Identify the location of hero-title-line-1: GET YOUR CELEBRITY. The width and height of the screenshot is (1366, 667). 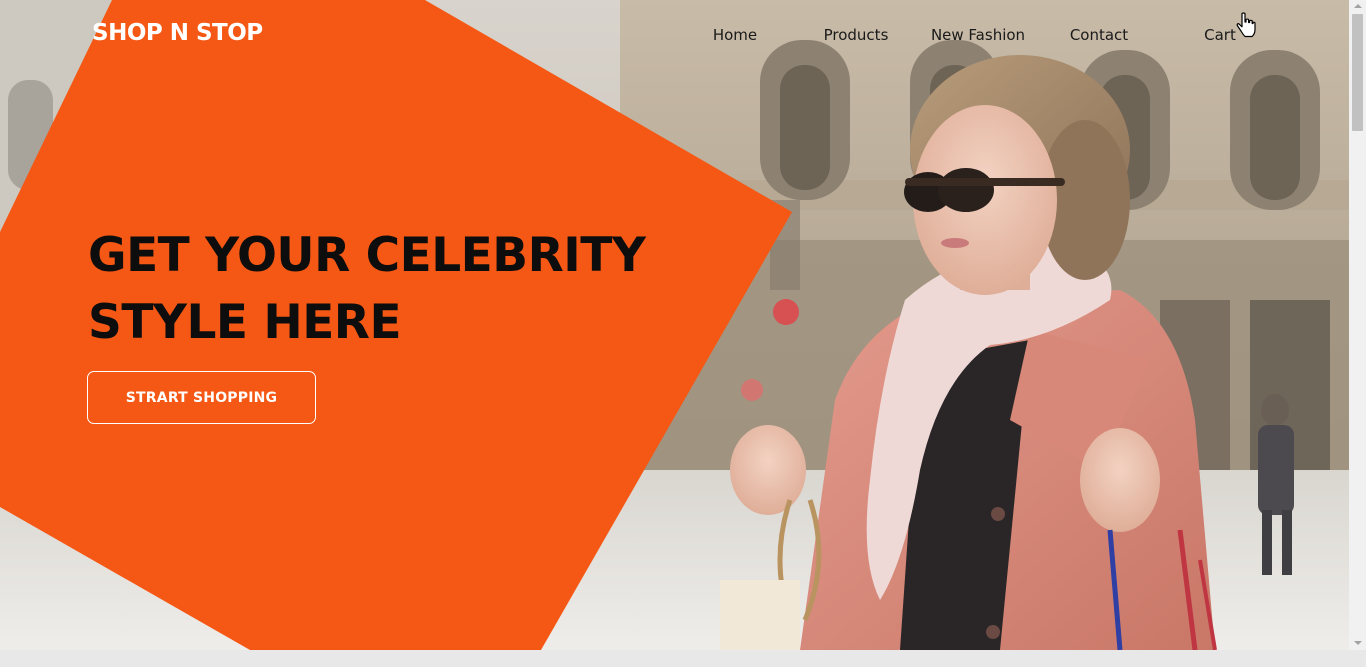
(367, 255).